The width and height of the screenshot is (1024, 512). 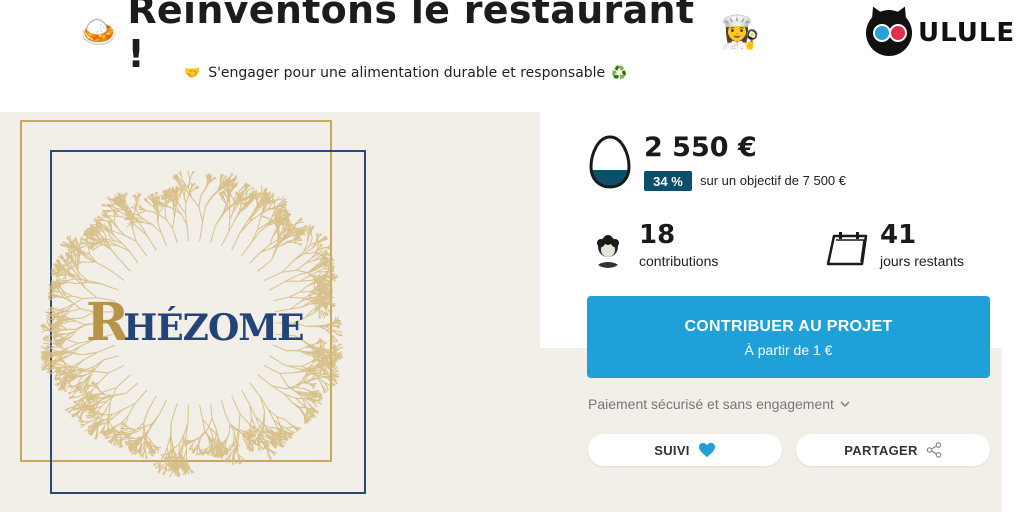 What do you see at coordinates (711, 404) in the screenshot?
I see `secure-payment-text: Paiement sécurisé et sans engagement` at bounding box center [711, 404].